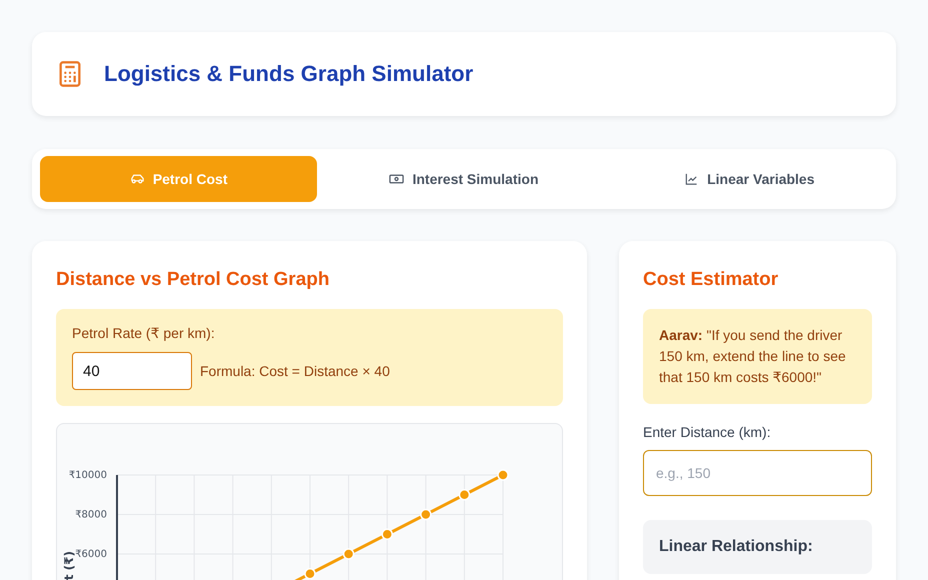 The width and height of the screenshot is (928, 580). Describe the element at coordinates (396, 179) in the screenshot. I see `banknote-icon` at that location.